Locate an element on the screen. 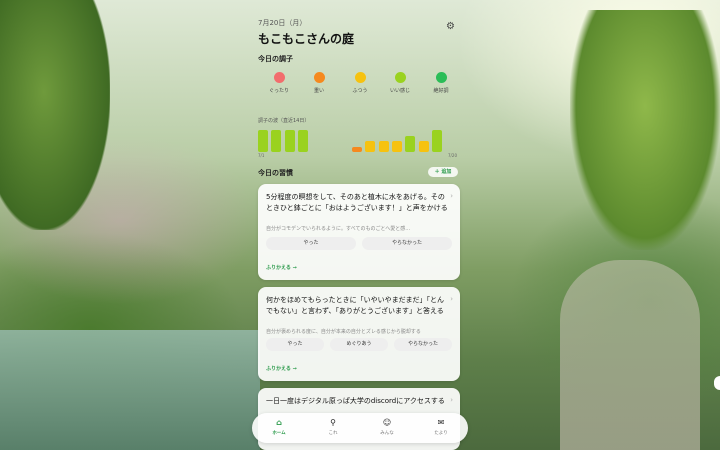  background-stone-path is located at coordinates (630, 355).